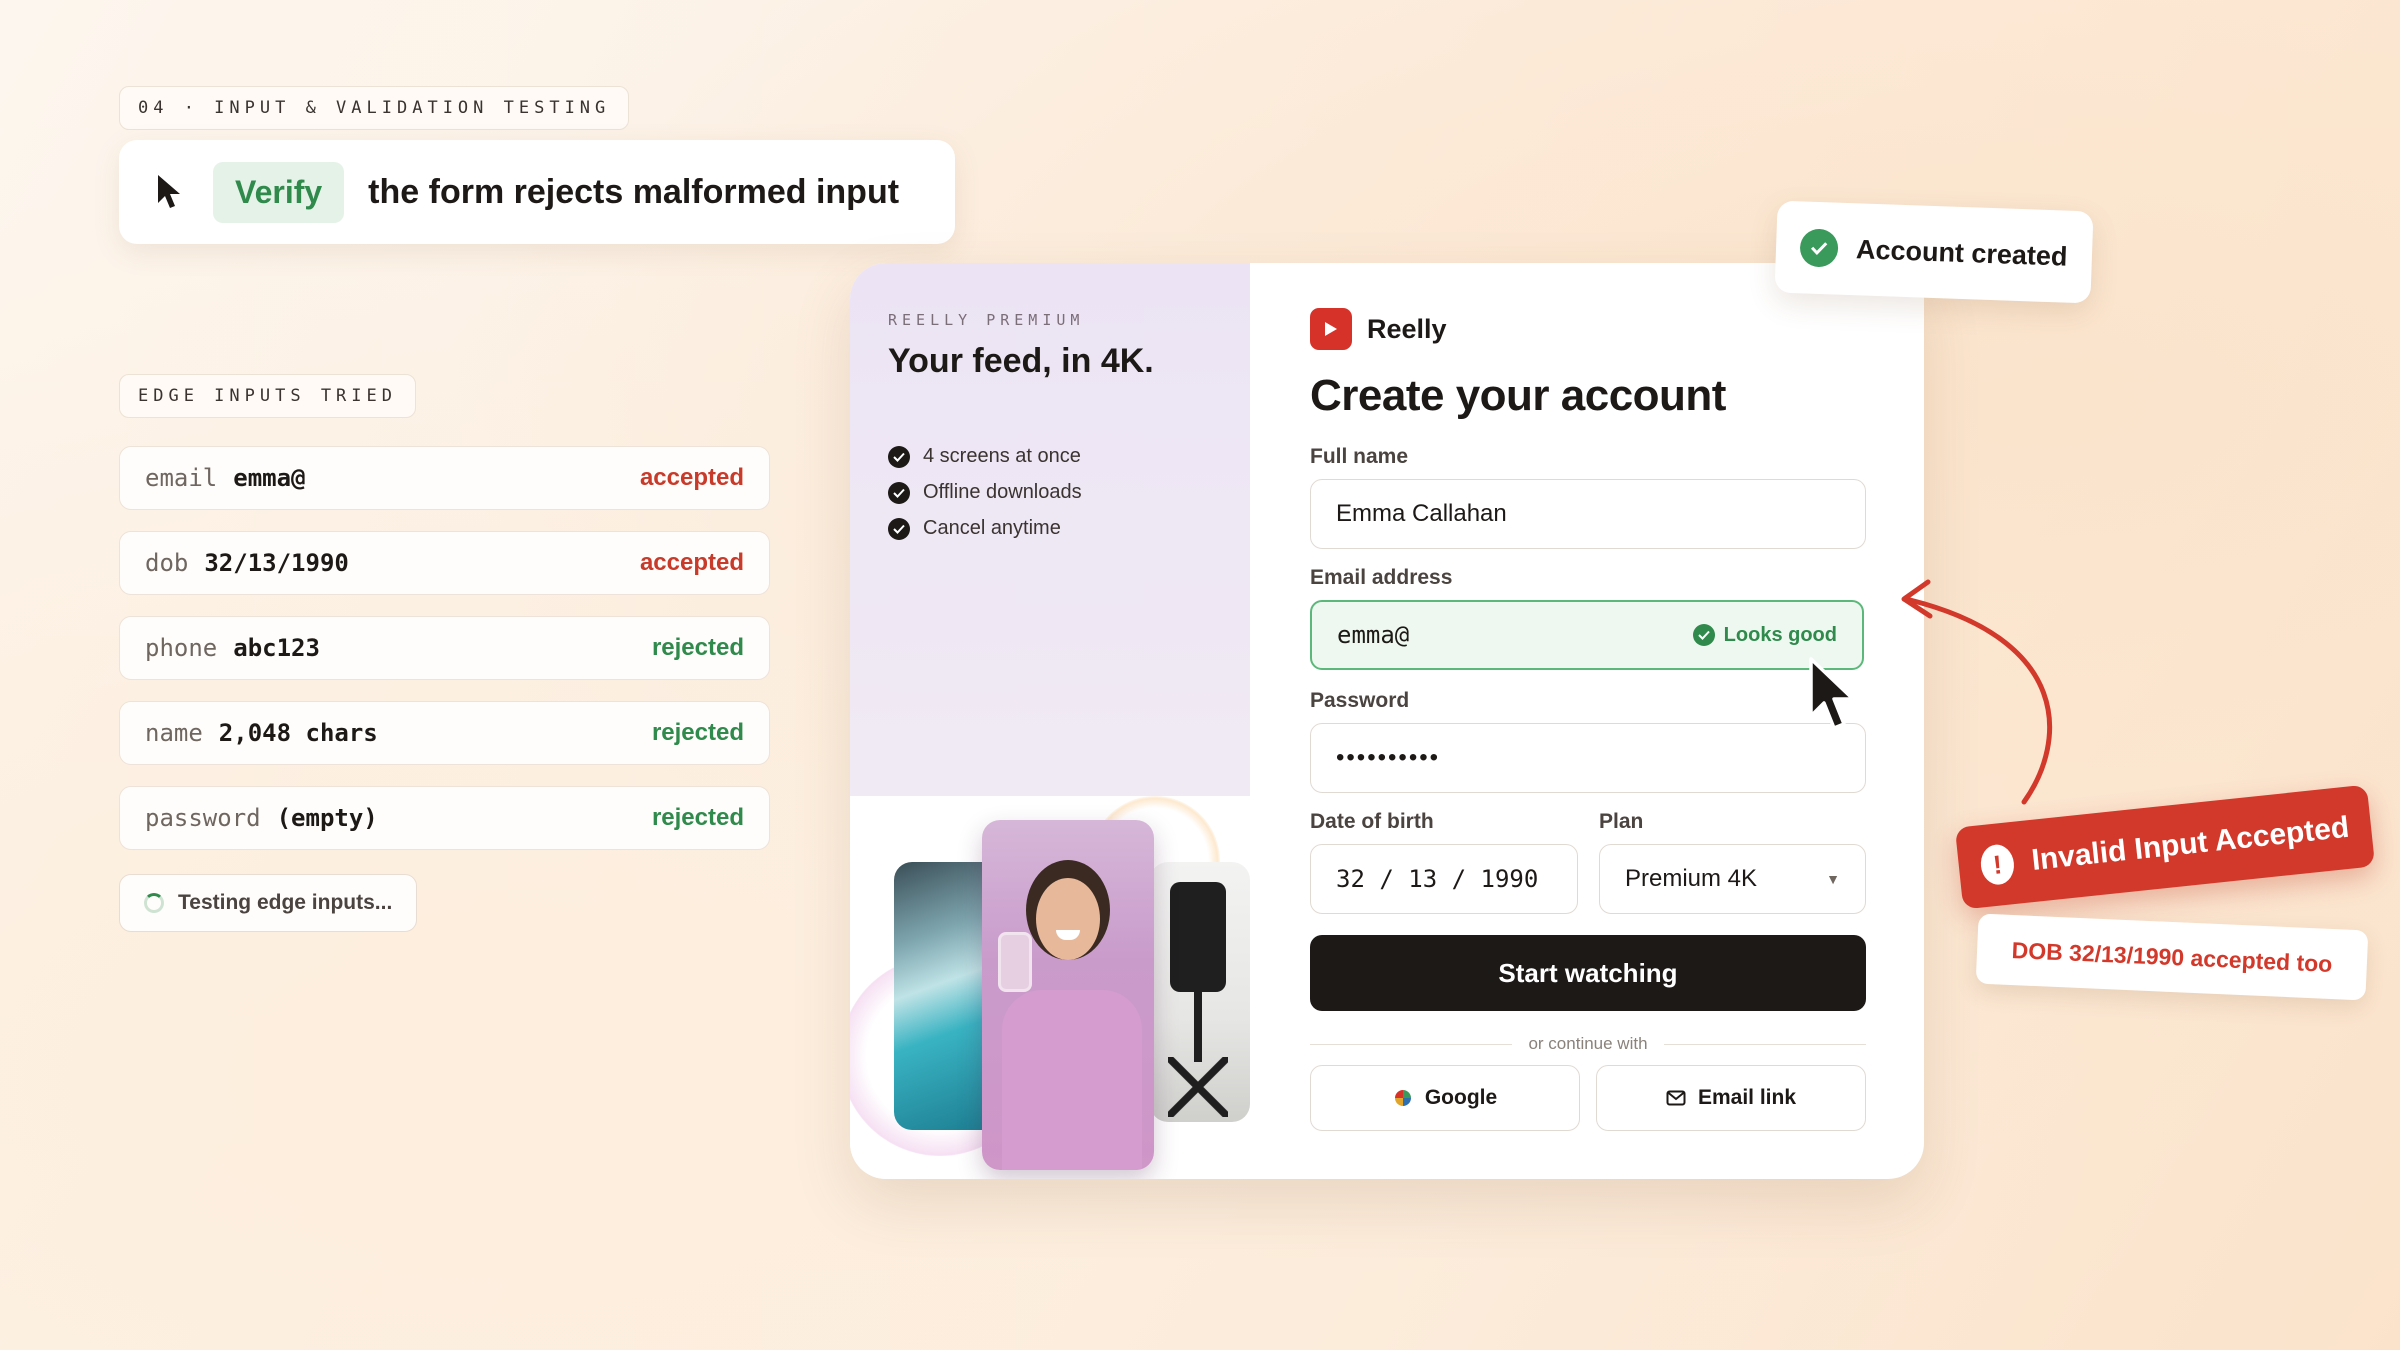 The width and height of the screenshot is (2400, 1350). I want to click on feature-item: Offline downloads, so click(985, 492).